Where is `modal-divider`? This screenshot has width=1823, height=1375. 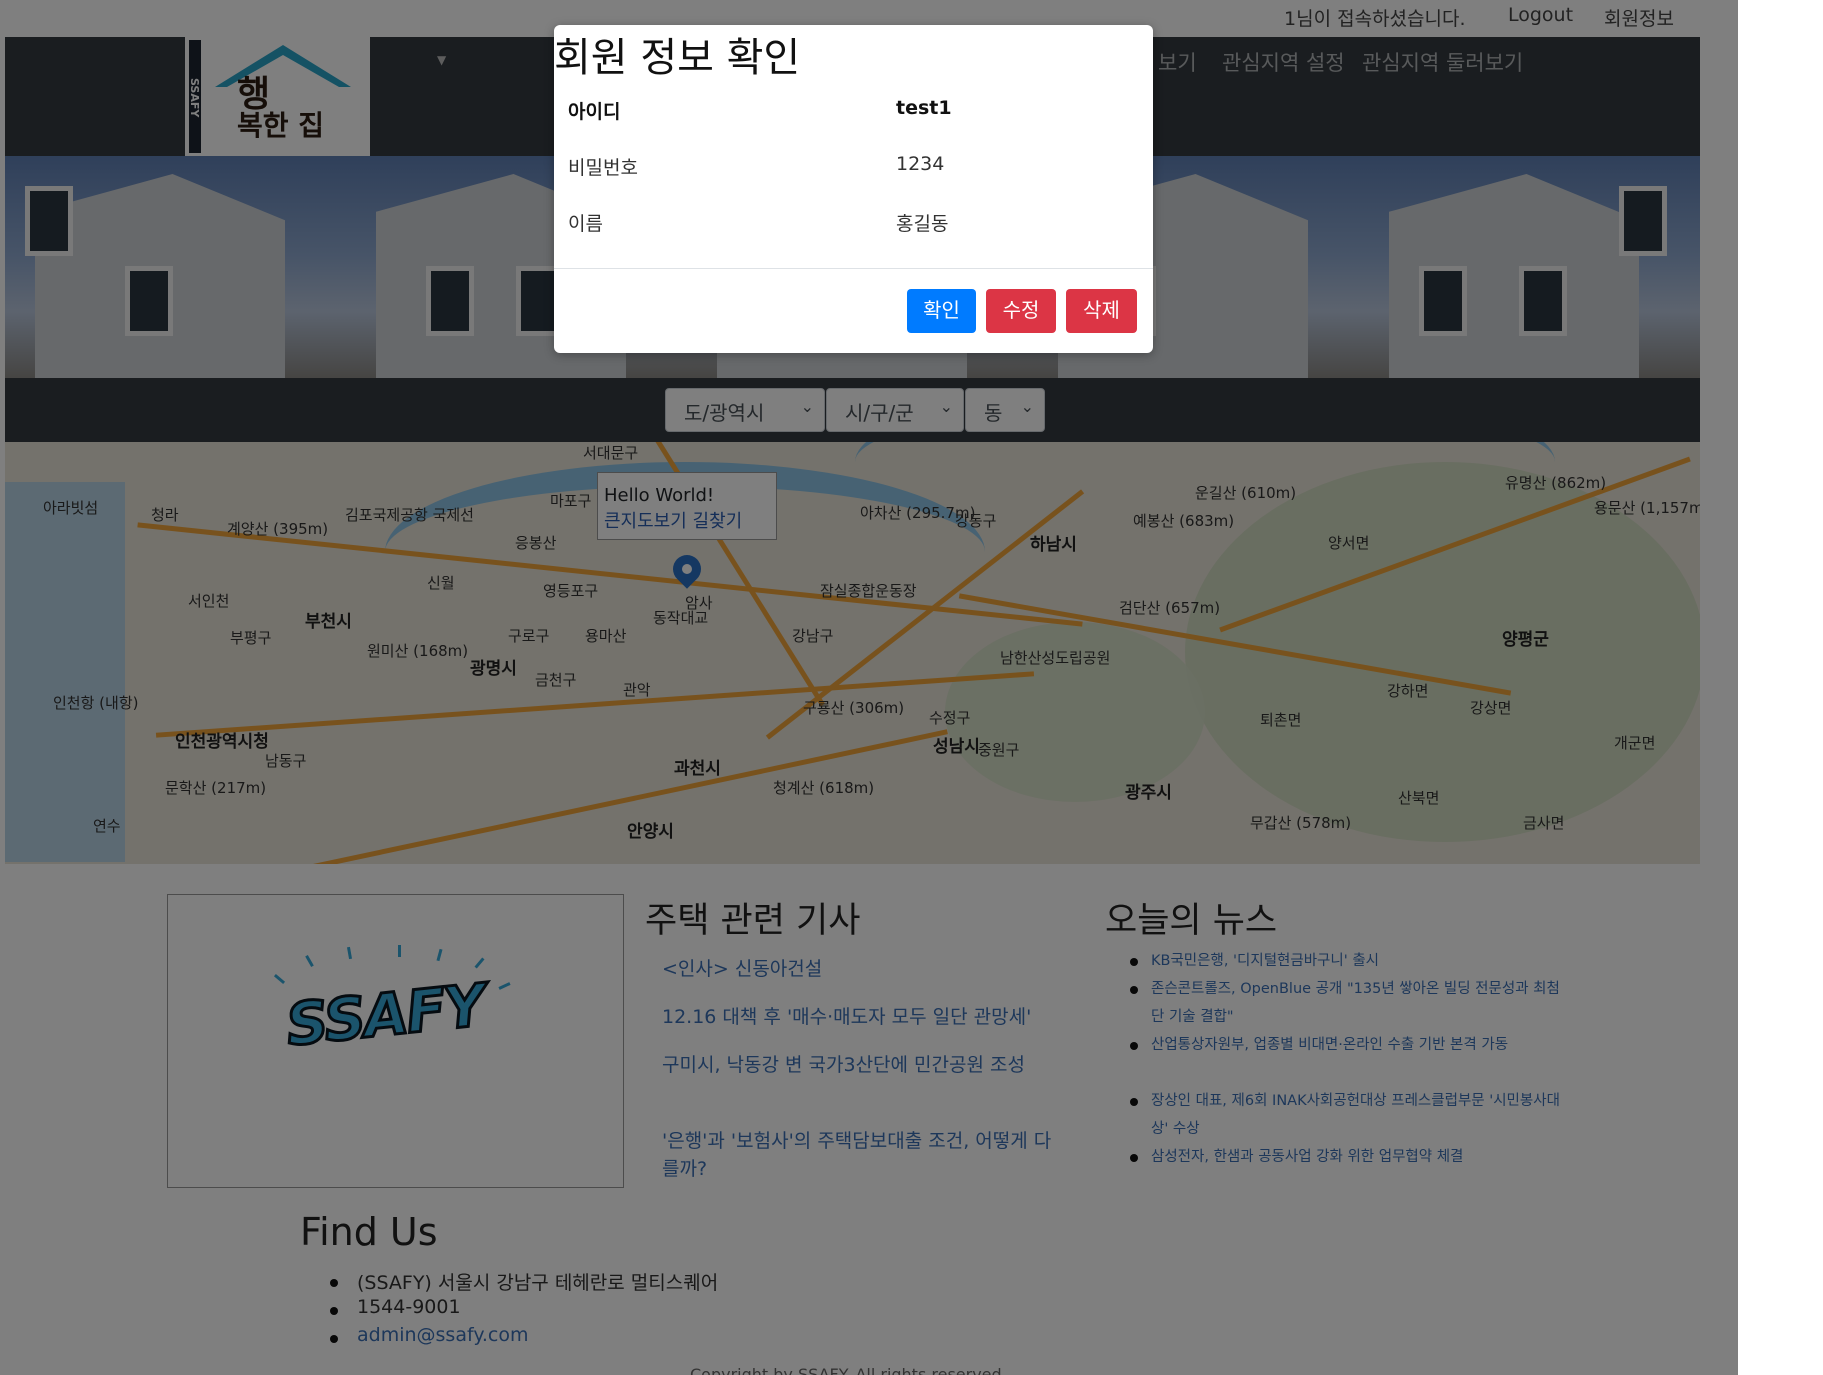
modal-divider is located at coordinates (853, 268).